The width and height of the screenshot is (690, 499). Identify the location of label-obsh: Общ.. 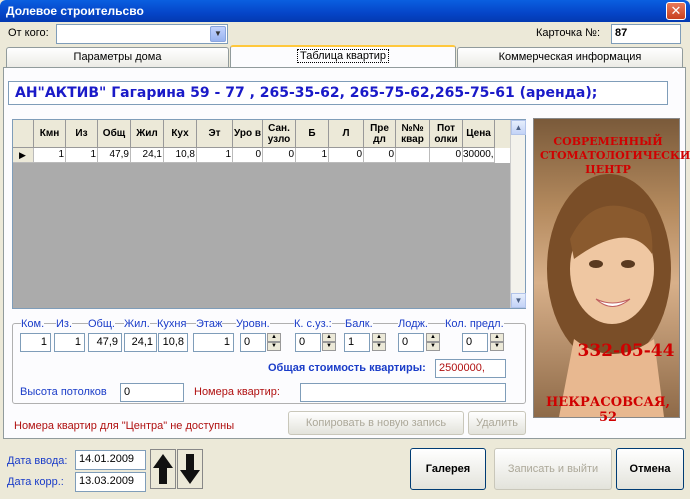
(101, 324).